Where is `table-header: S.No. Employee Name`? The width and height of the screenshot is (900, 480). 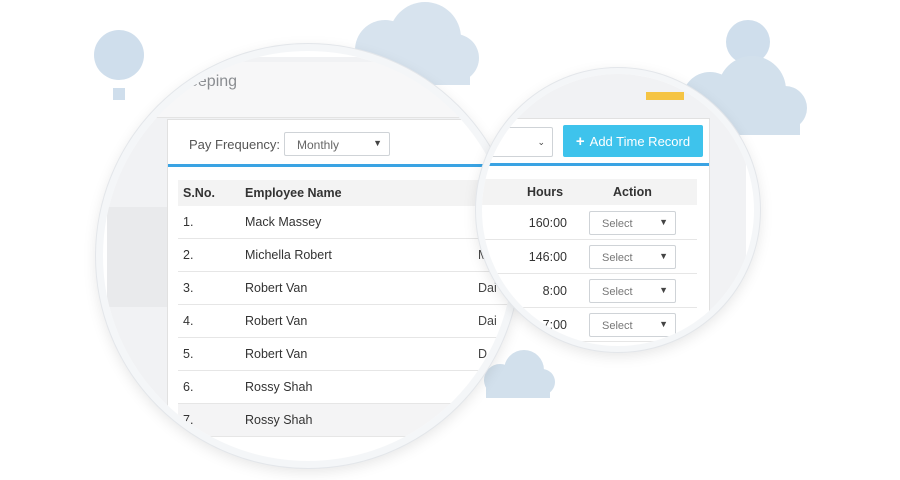 table-header: S.No. Employee Name is located at coordinates (345, 193).